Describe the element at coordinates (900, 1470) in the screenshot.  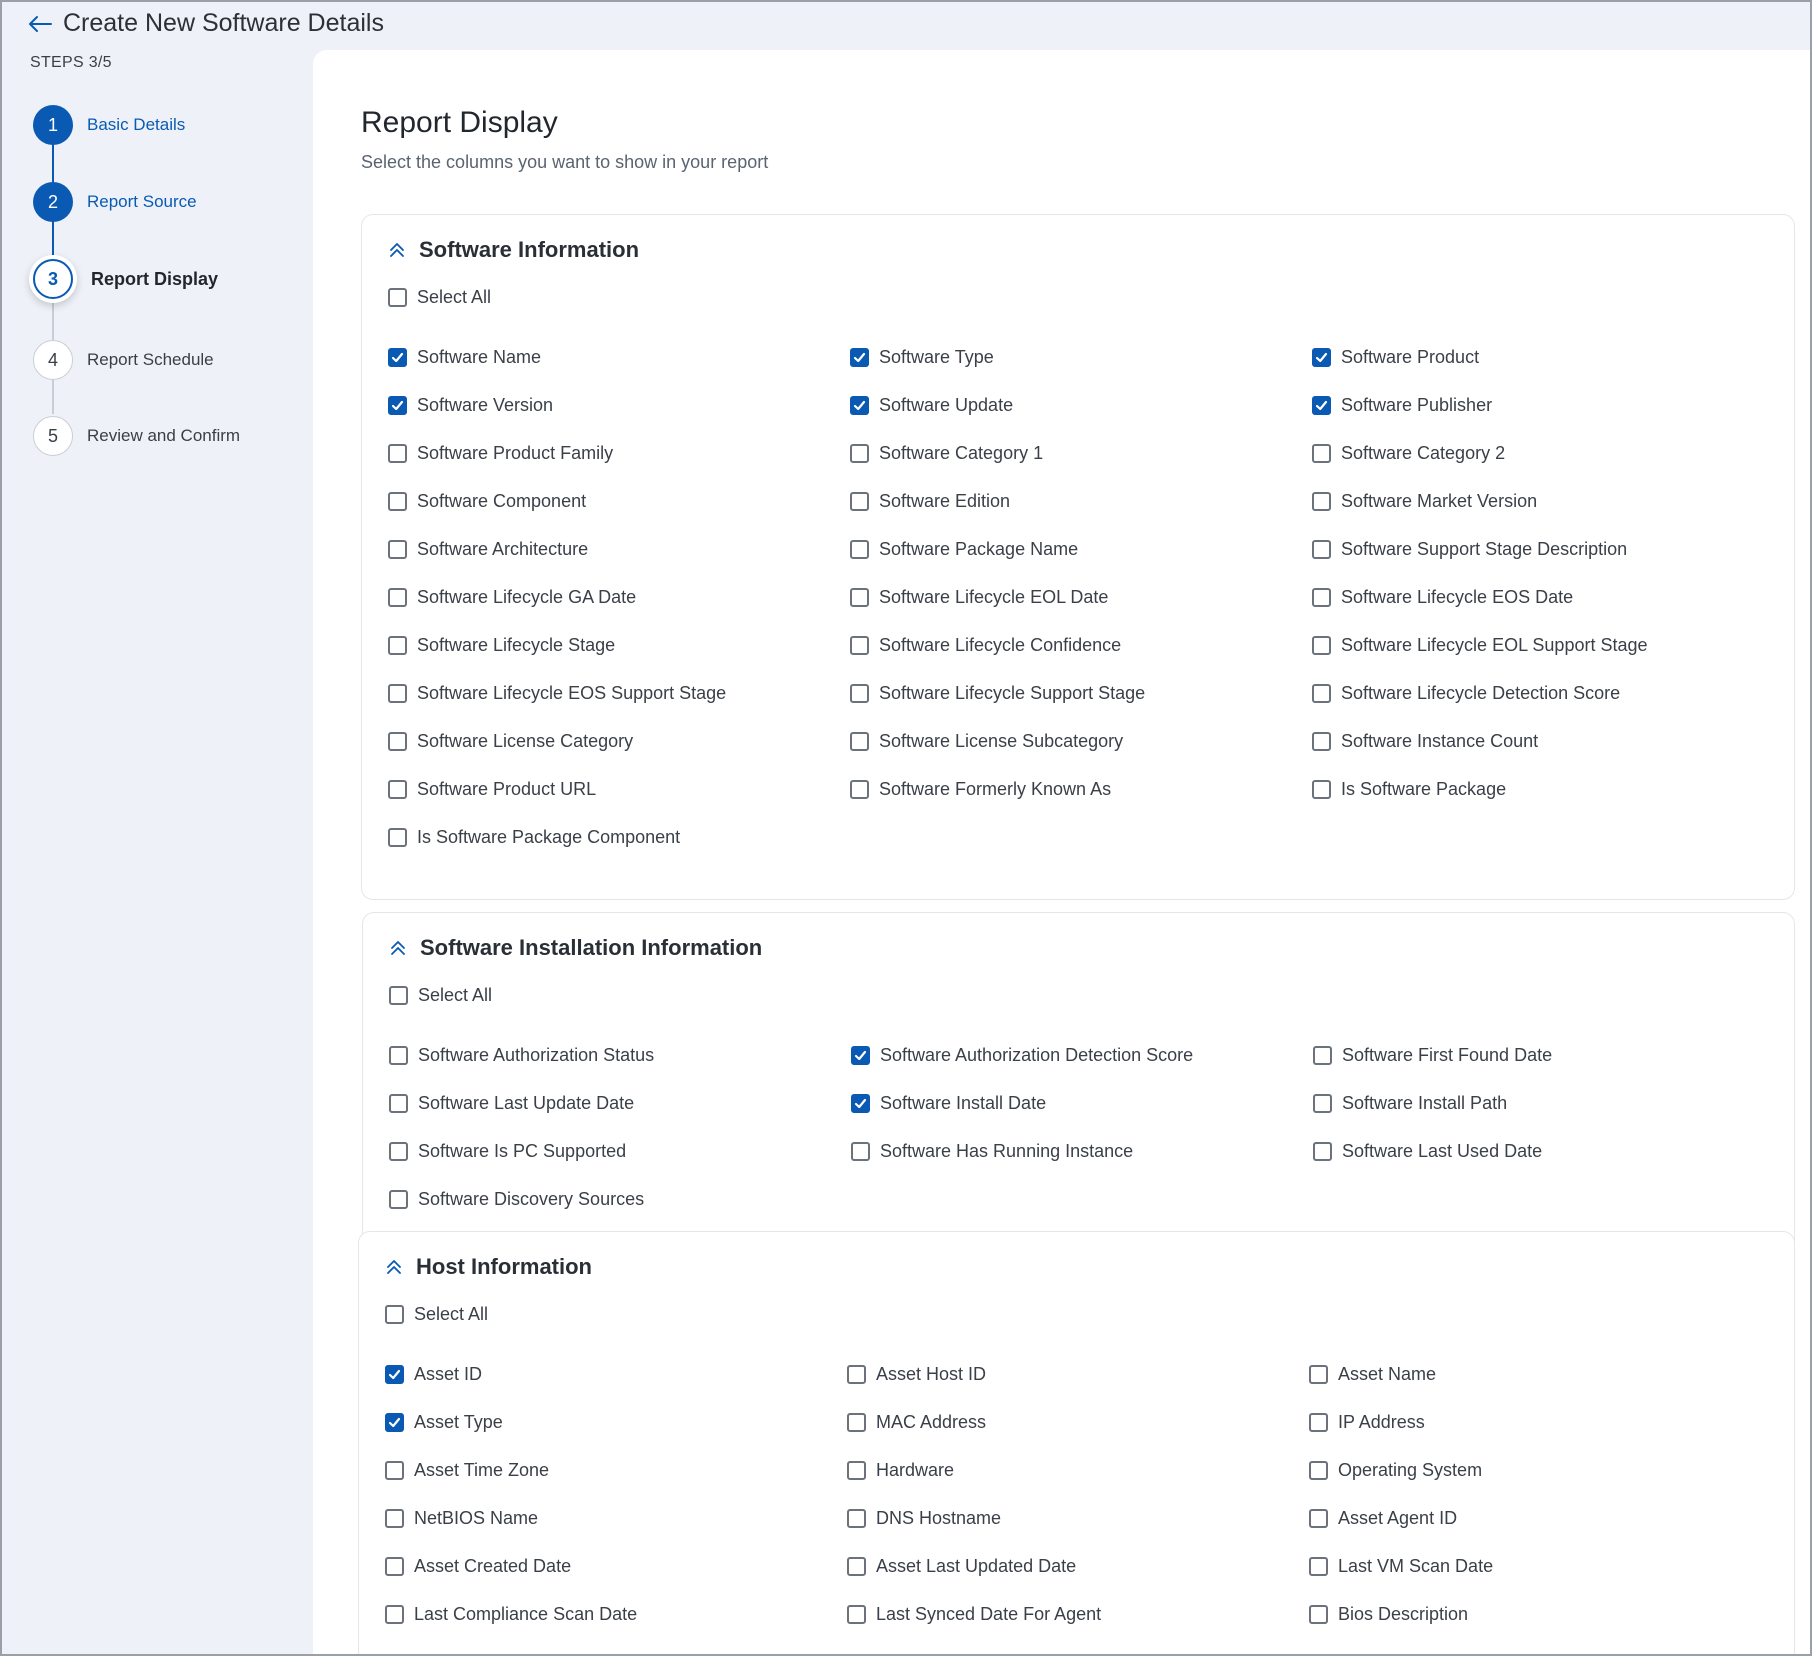
I see `checkbox-hardware: Hardware` at that location.